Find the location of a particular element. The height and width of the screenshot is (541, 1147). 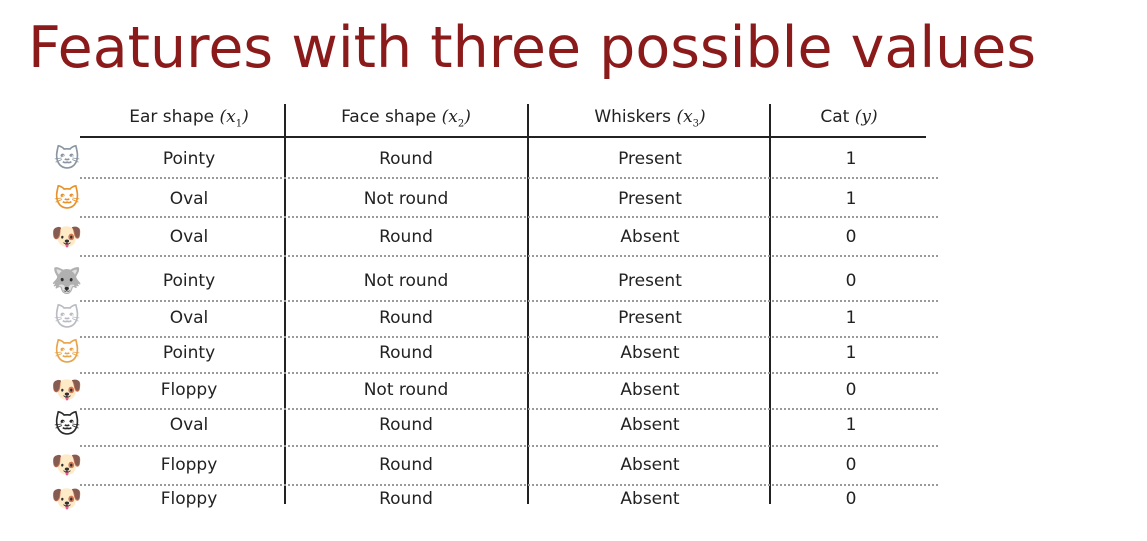

header-variable: (y) is located at coordinates (866, 117).